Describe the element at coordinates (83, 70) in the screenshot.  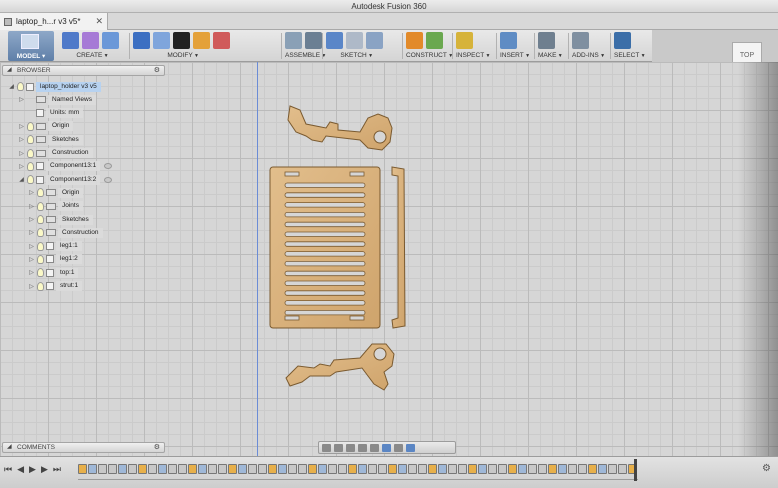
I see `browser-header: ◢ BROWSER ⚙` at that location.